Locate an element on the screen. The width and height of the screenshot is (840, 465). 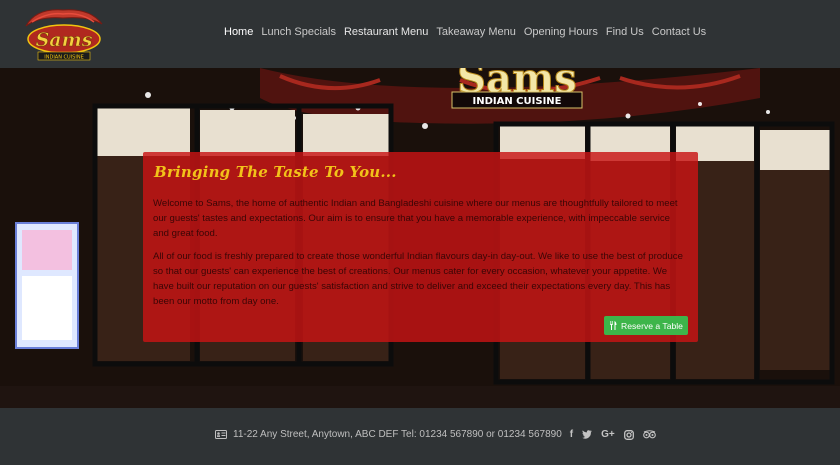
sams-logo: Sams INDIAN CUISINE is located at coordinates (63, 35).